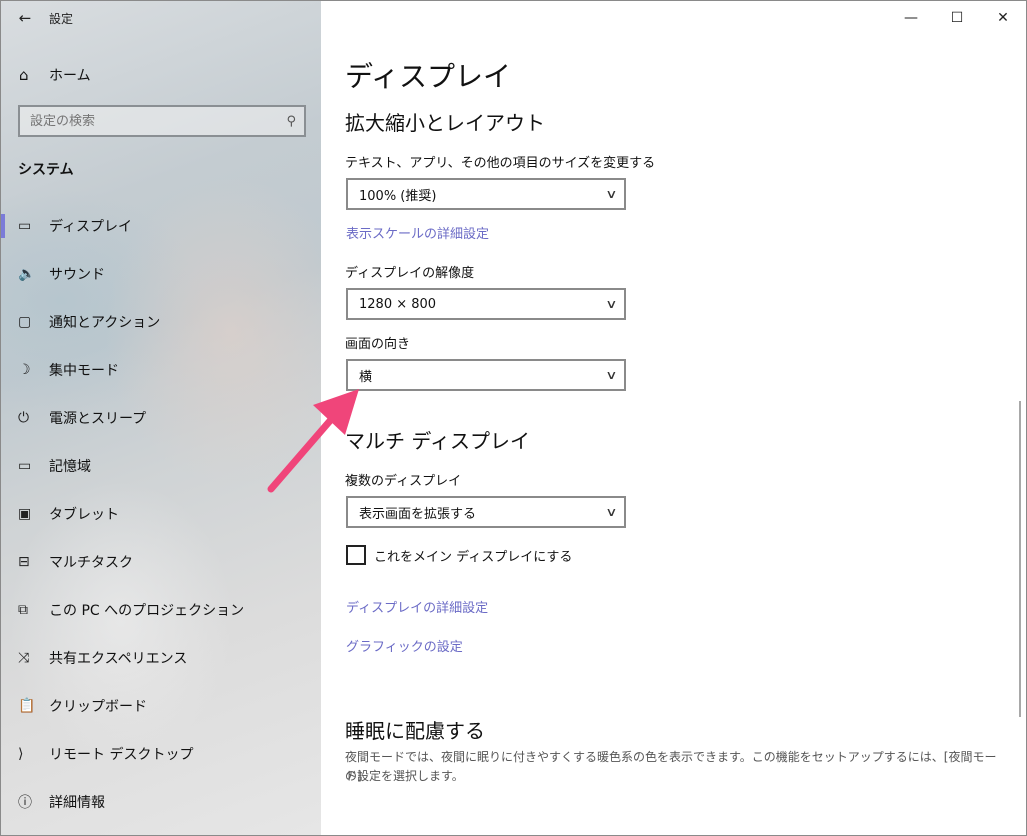  I want to click on sidebar-item: ▢ 通知とアクション, so click(161, 322).